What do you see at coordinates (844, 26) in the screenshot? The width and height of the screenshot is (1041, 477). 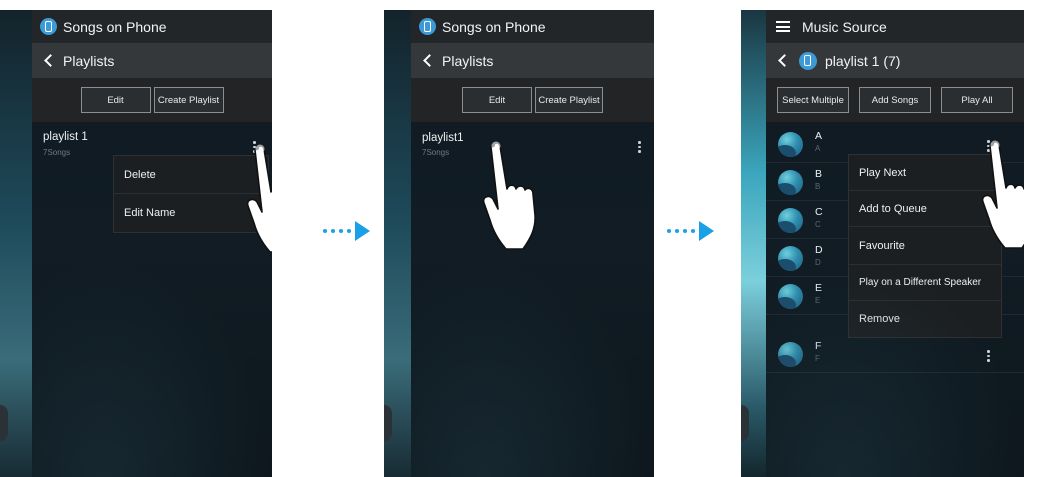 I see `top-bar-title: Music Source` at bounding box center [844, 26].